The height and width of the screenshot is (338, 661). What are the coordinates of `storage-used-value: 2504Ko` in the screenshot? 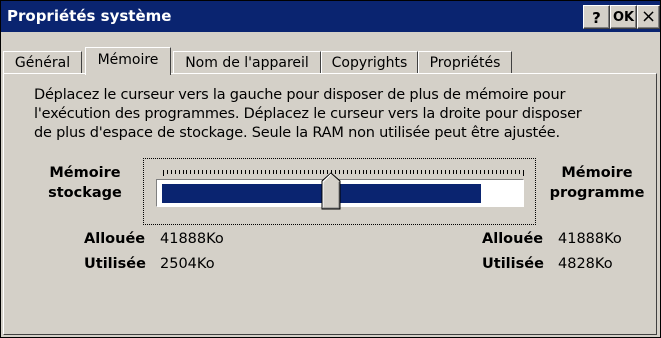 It's located at (187, 264).